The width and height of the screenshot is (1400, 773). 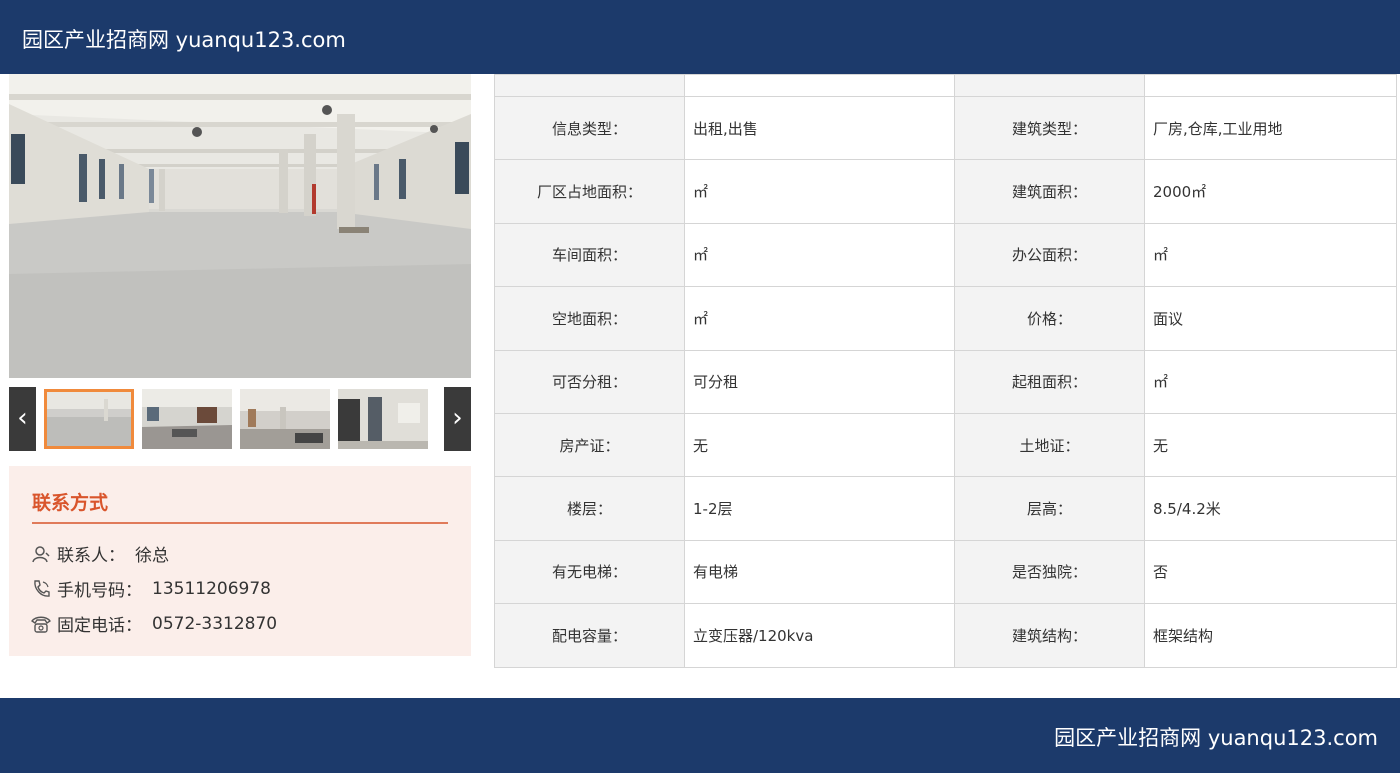 I want to click on contact-phone-label: 固定电话：, so click(x=99, y=626).